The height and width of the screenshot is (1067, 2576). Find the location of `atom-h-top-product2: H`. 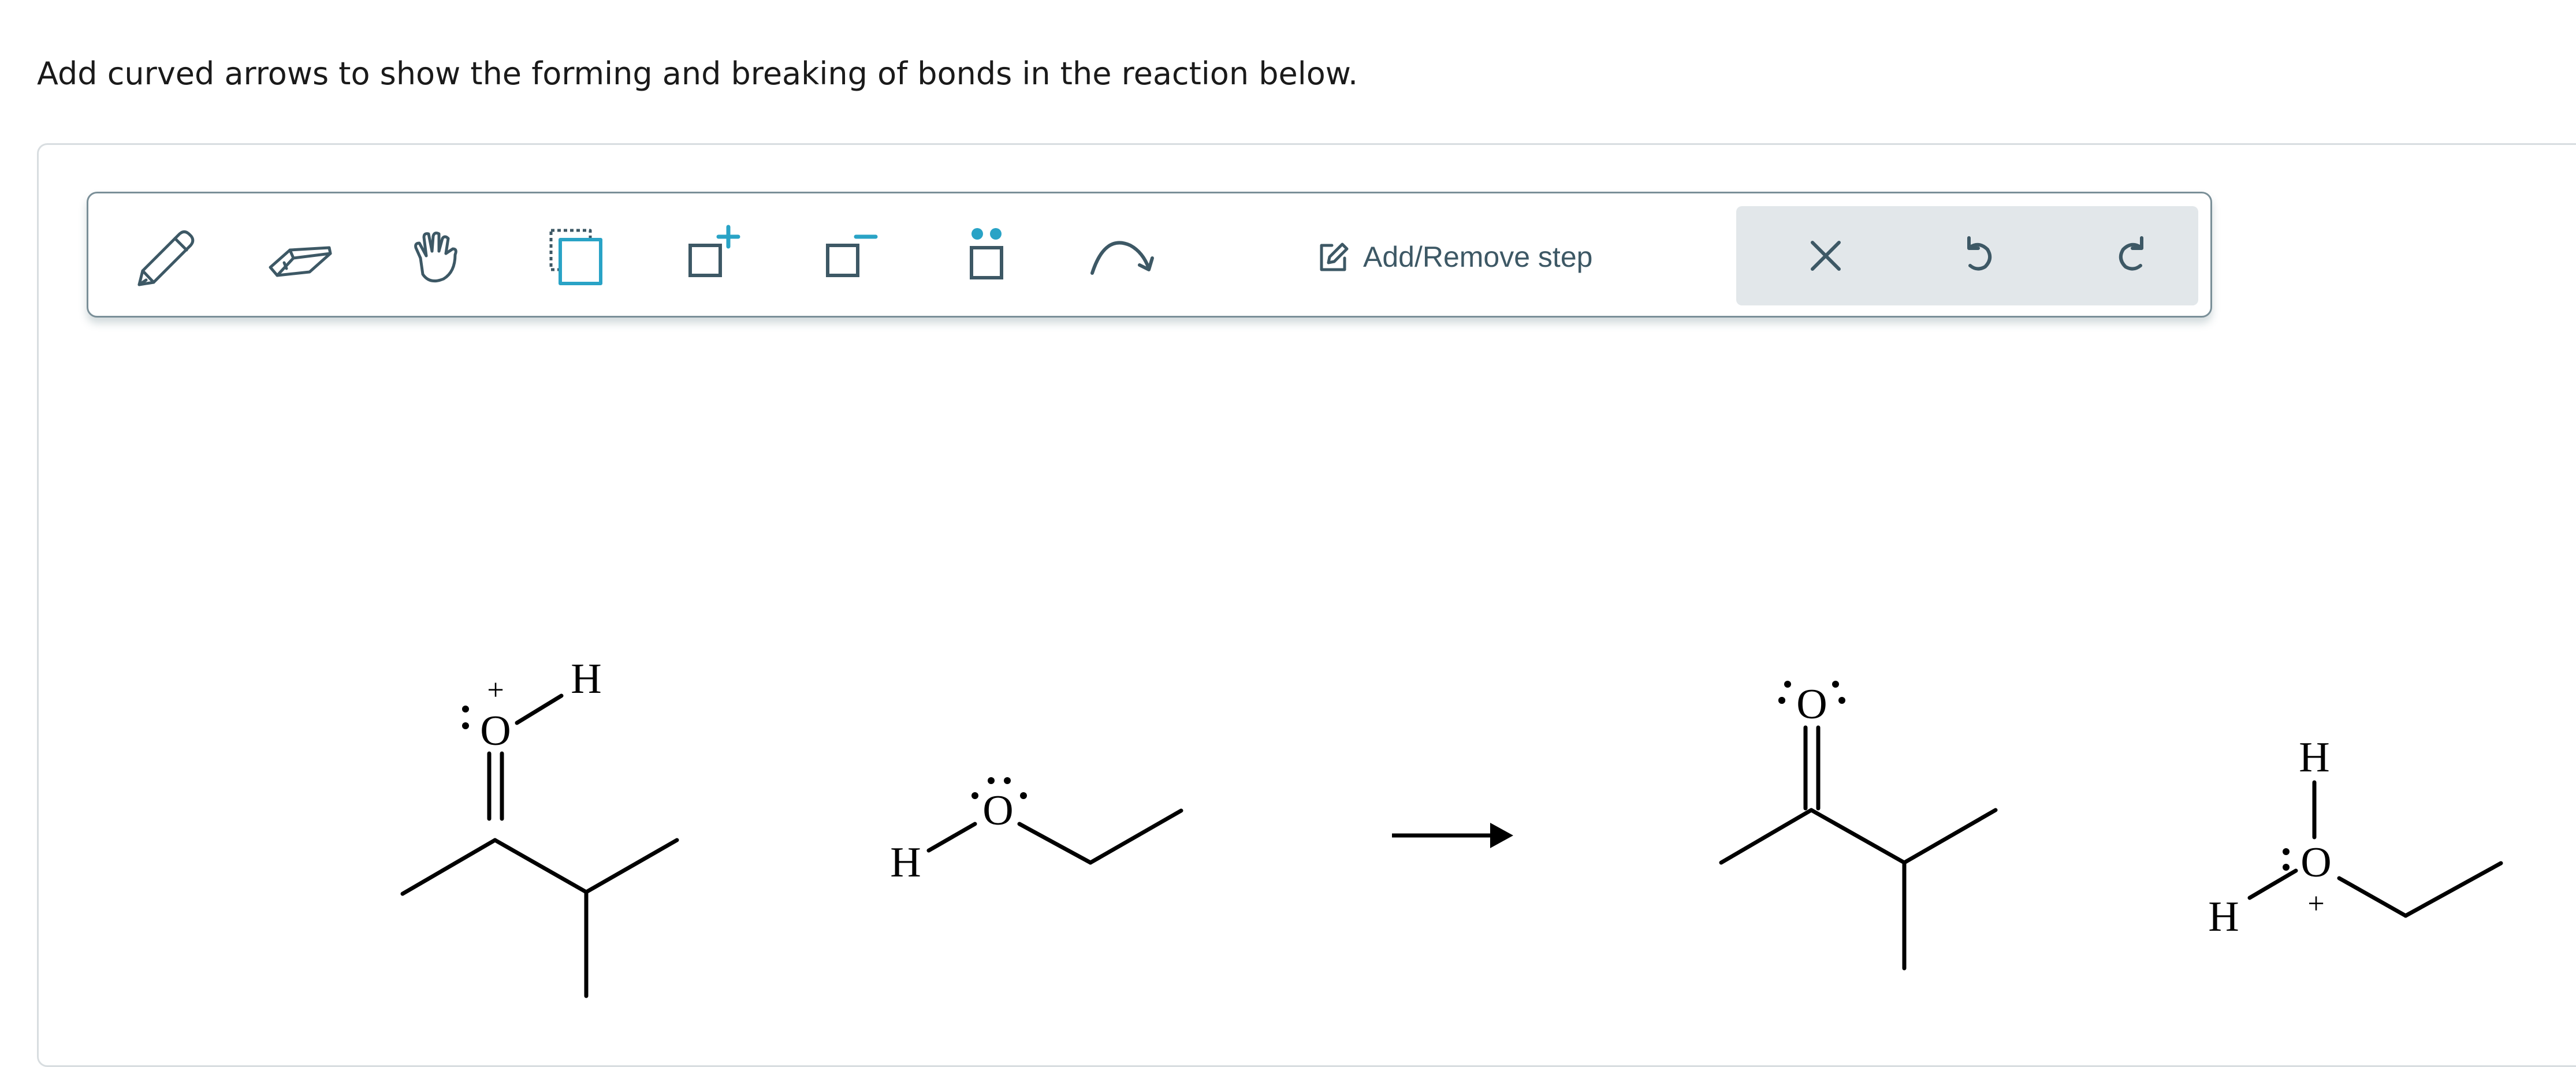

atom-h-top-product2: H is located at coordinates (2314, 757).